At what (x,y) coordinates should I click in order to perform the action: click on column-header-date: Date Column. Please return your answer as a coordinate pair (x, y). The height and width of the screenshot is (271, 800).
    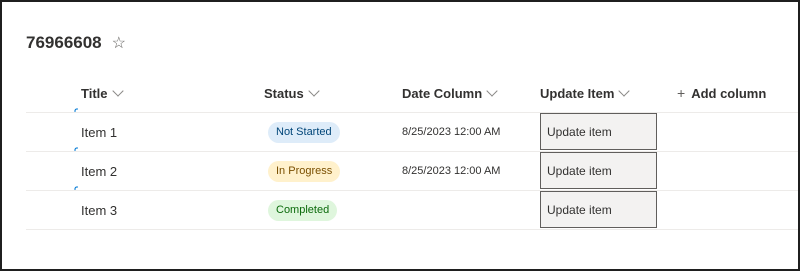
    Looking at the image, I should click on (450, 93).